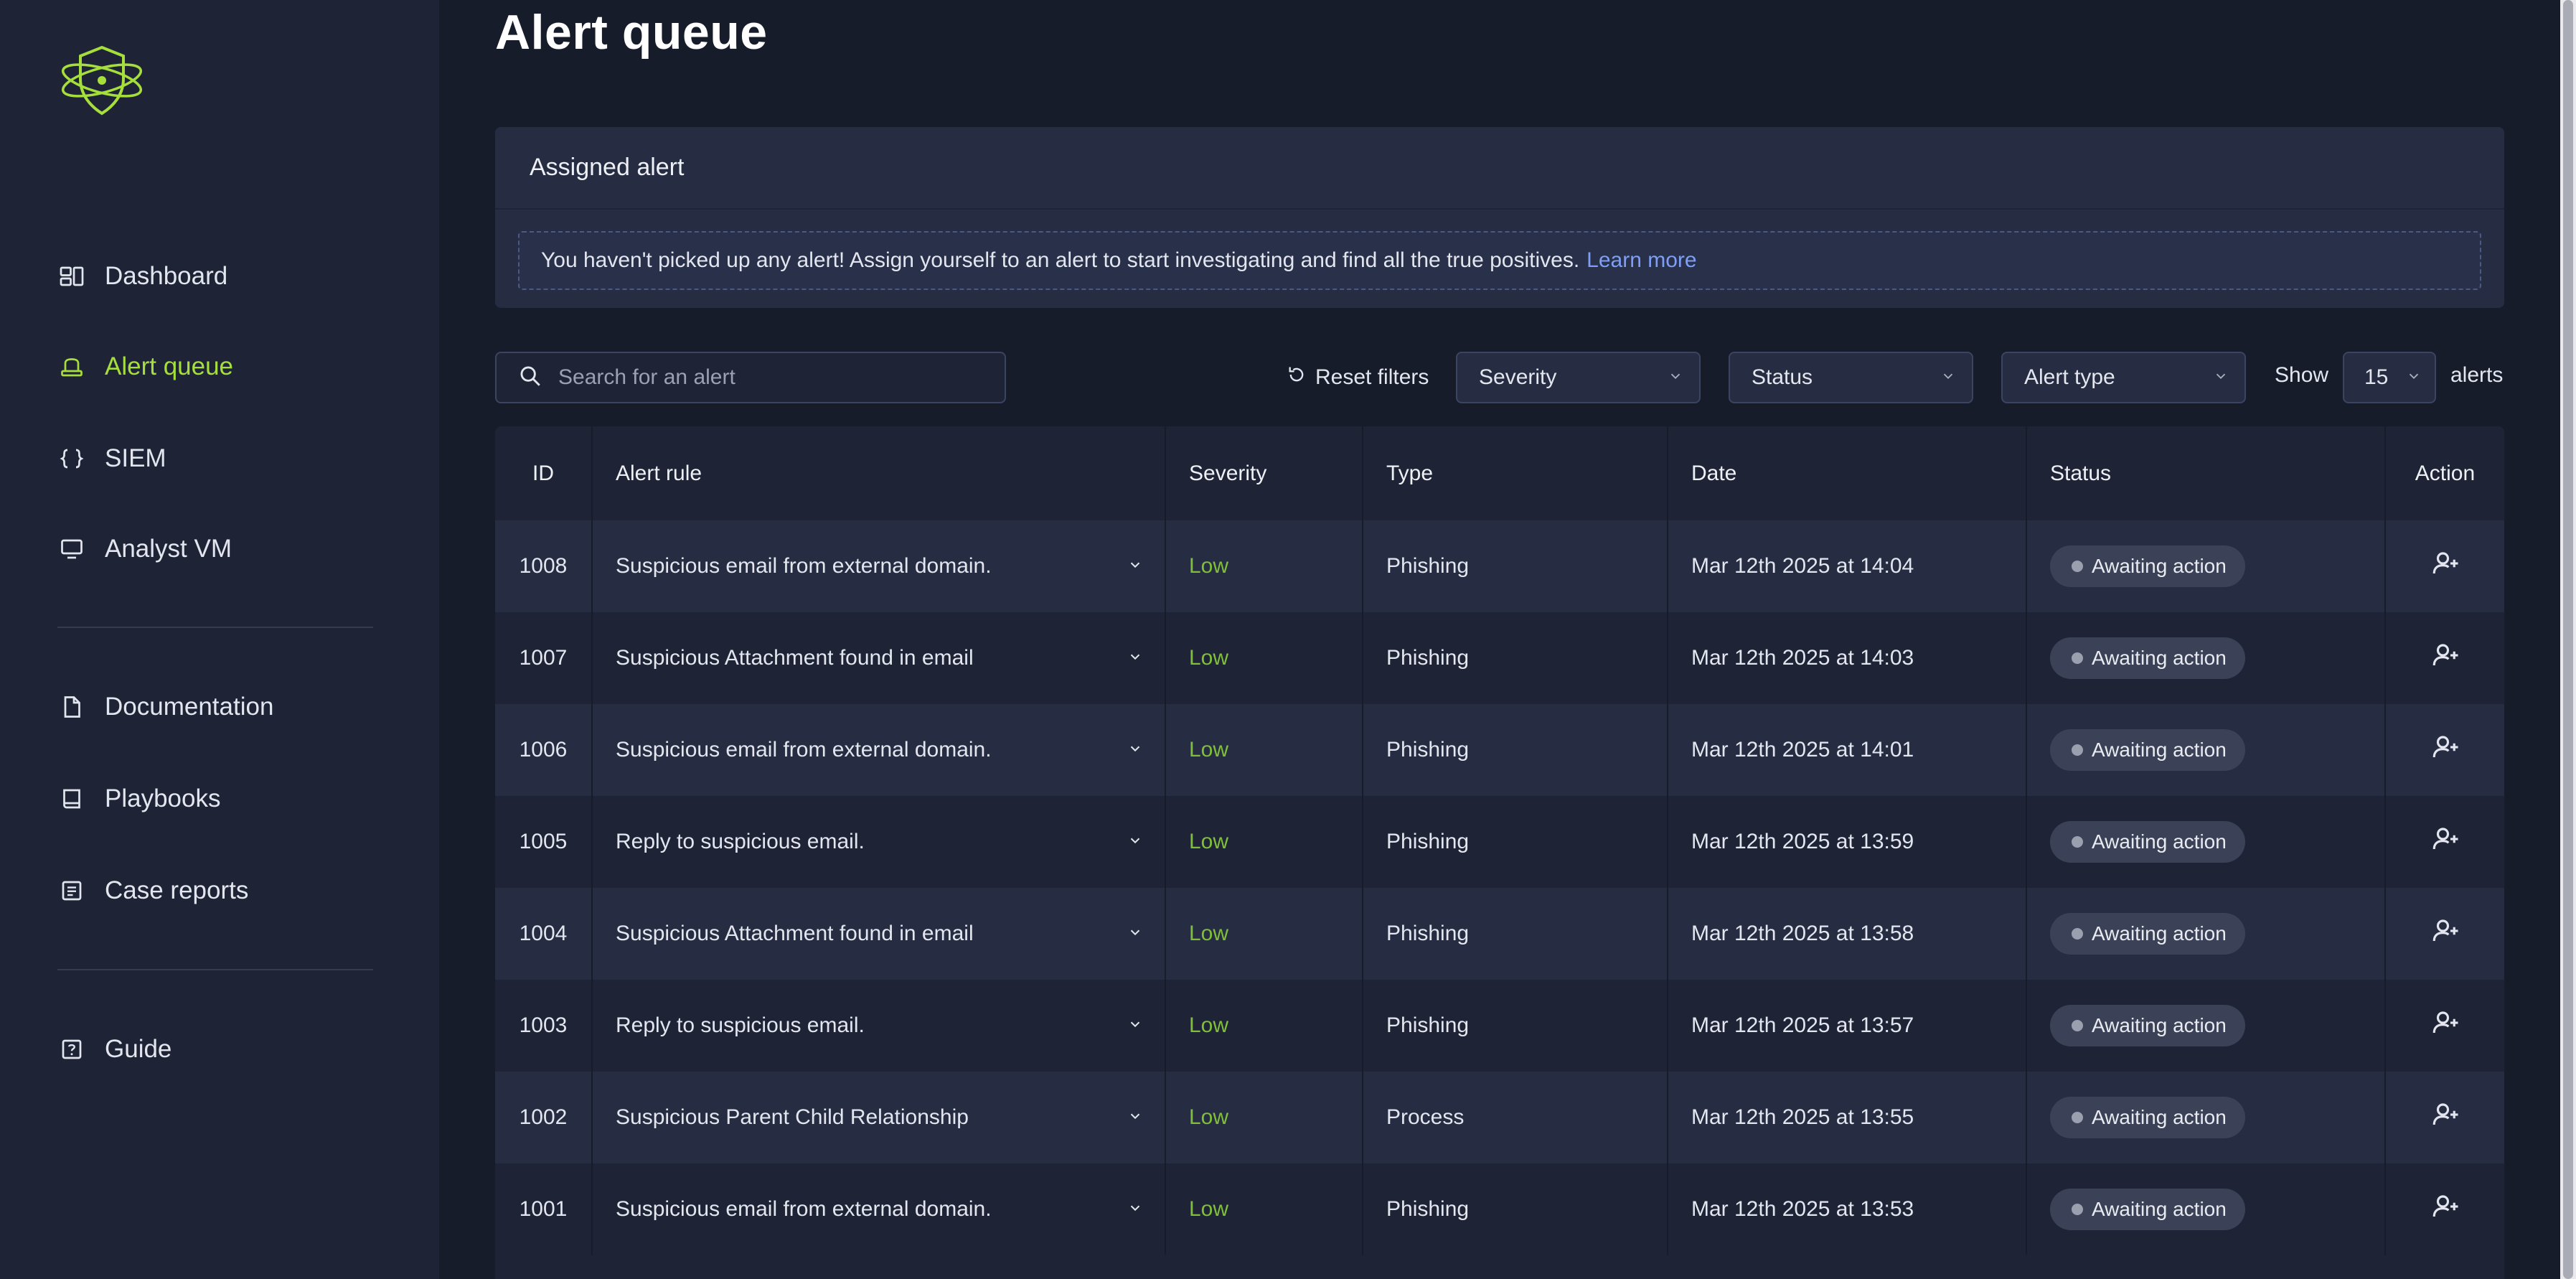 The image size is (2576, 1279). I want to click on alert-rule: Suspicious email from external domain., so click(804, 750).